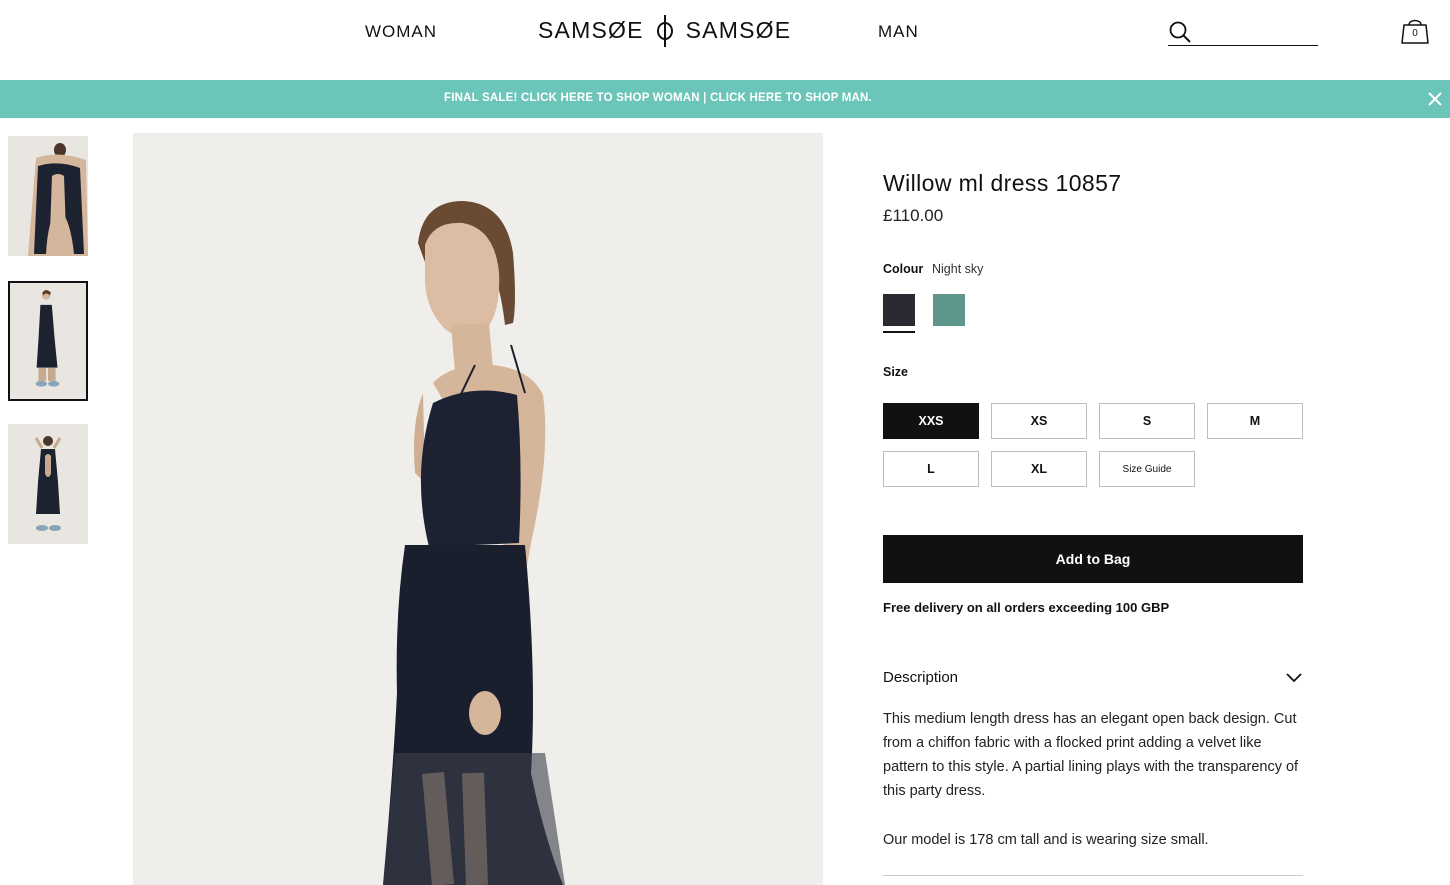 The image size is (1450, 885). Describe the element at coordinates (401, 32) in the screenshot. I see `nav-woman-link: WOMAN` at that location.